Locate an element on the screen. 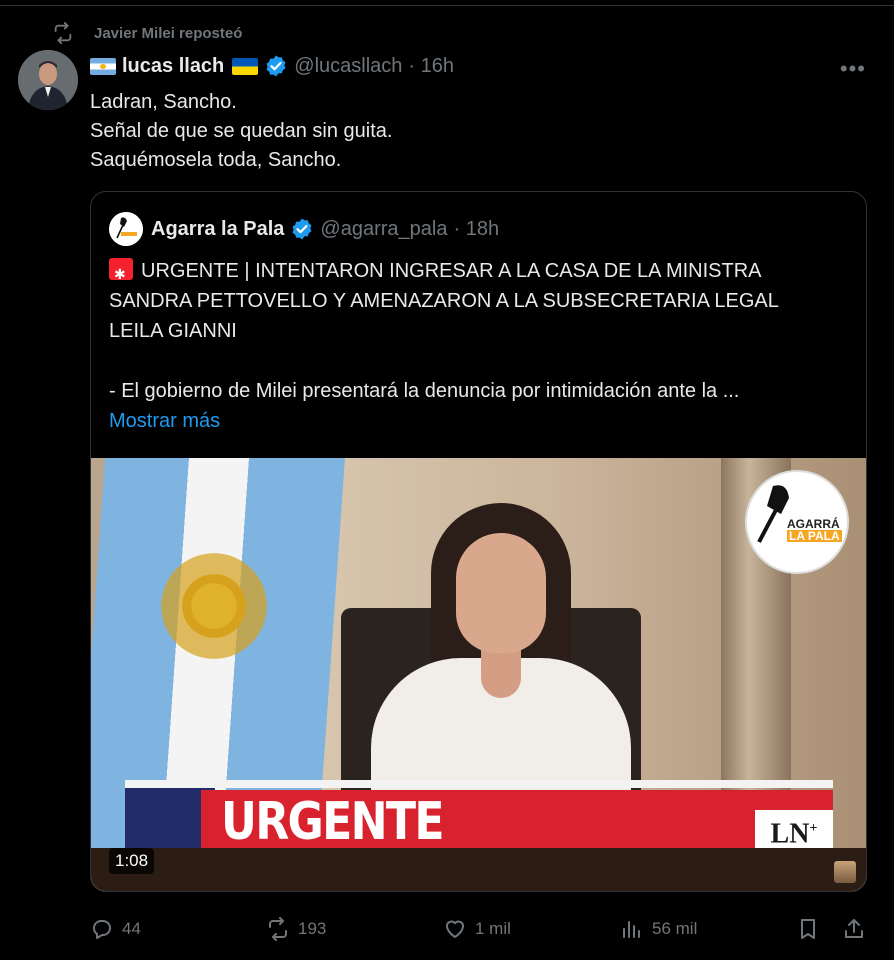 The height and width of the screenshot is (960, 894). views-button: 56 mil is located at coordinates (658, 929).